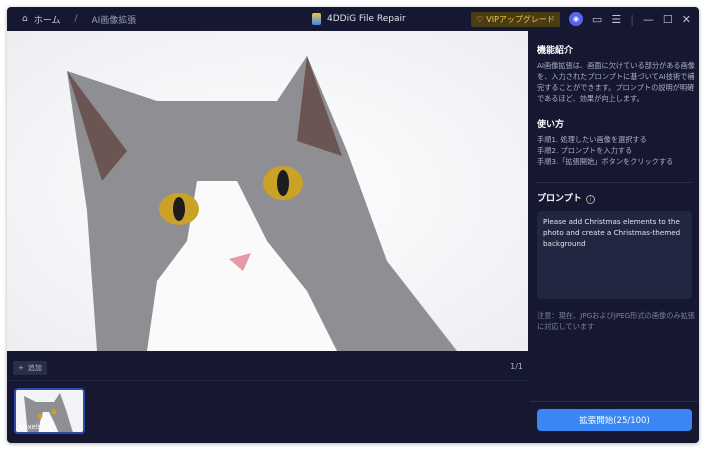  Describe the element at coordinates (551, 125) in the screenshot. I see `howto-title: 使い方` at that location.